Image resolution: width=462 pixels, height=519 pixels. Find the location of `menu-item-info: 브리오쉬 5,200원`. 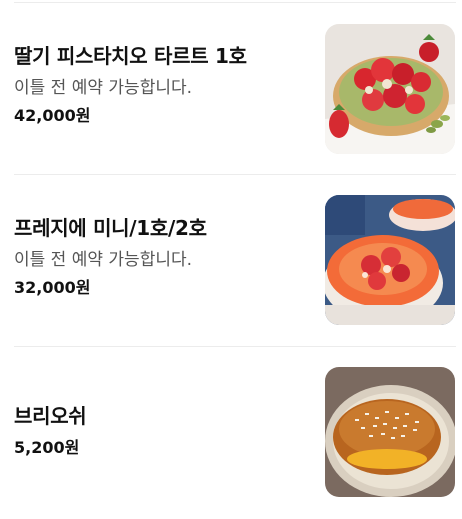

menu-item-info: 브리오쉬 5,200원 is located at coordinates (163, 431).